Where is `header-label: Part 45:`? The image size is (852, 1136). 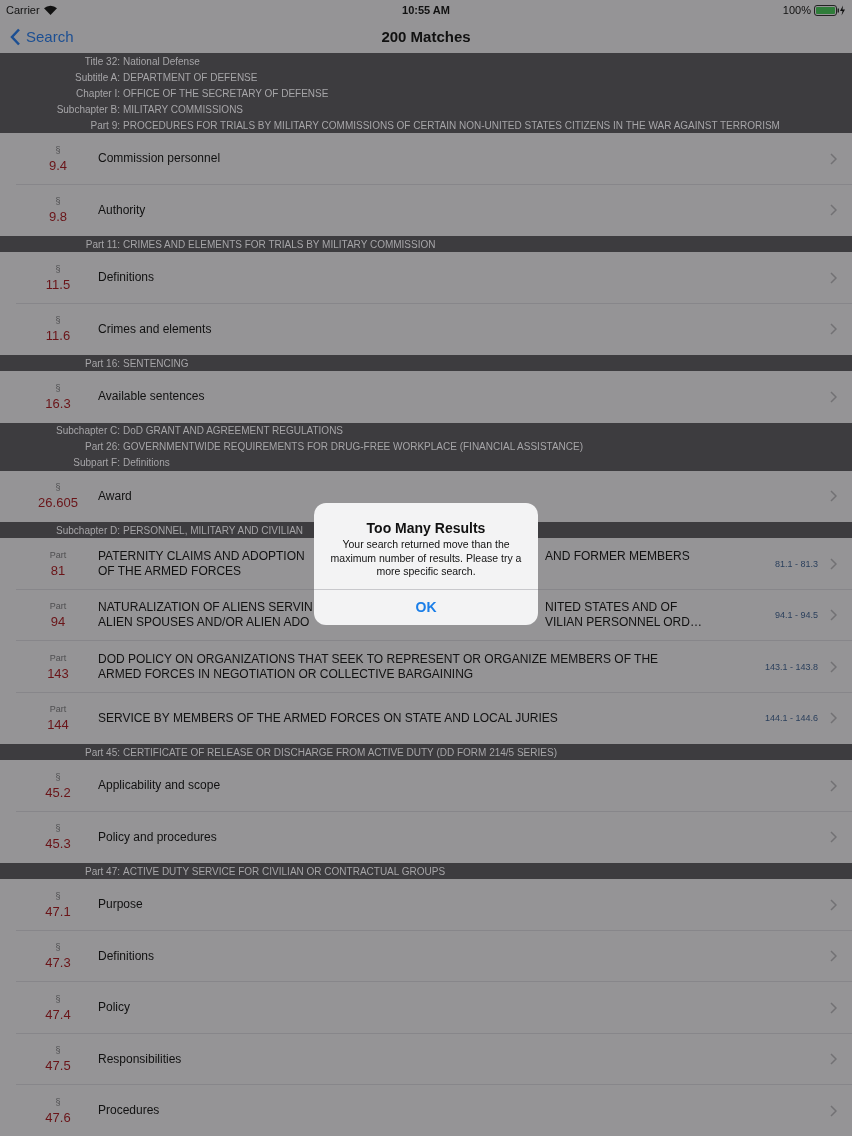 header-label: Part 45: is located at coordinates (102, 752).